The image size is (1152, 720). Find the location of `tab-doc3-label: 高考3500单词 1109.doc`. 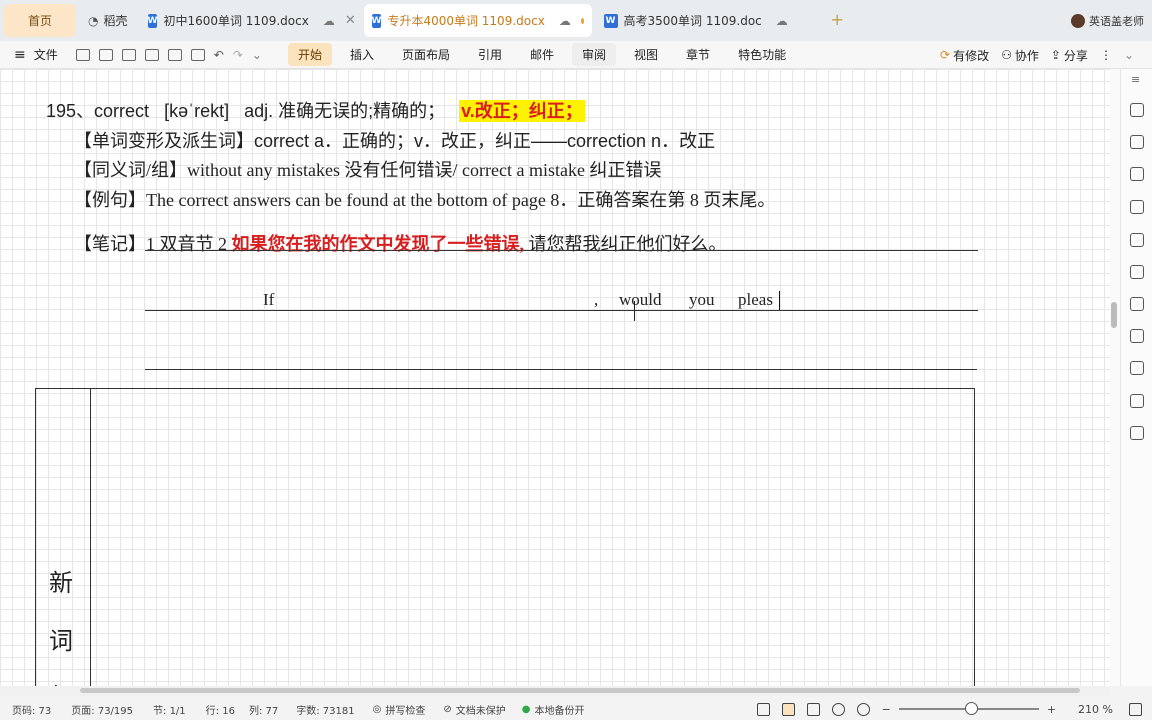

tab-doc3-label: 高考3500单词 1109.doc is located at coordinates (692, 21).